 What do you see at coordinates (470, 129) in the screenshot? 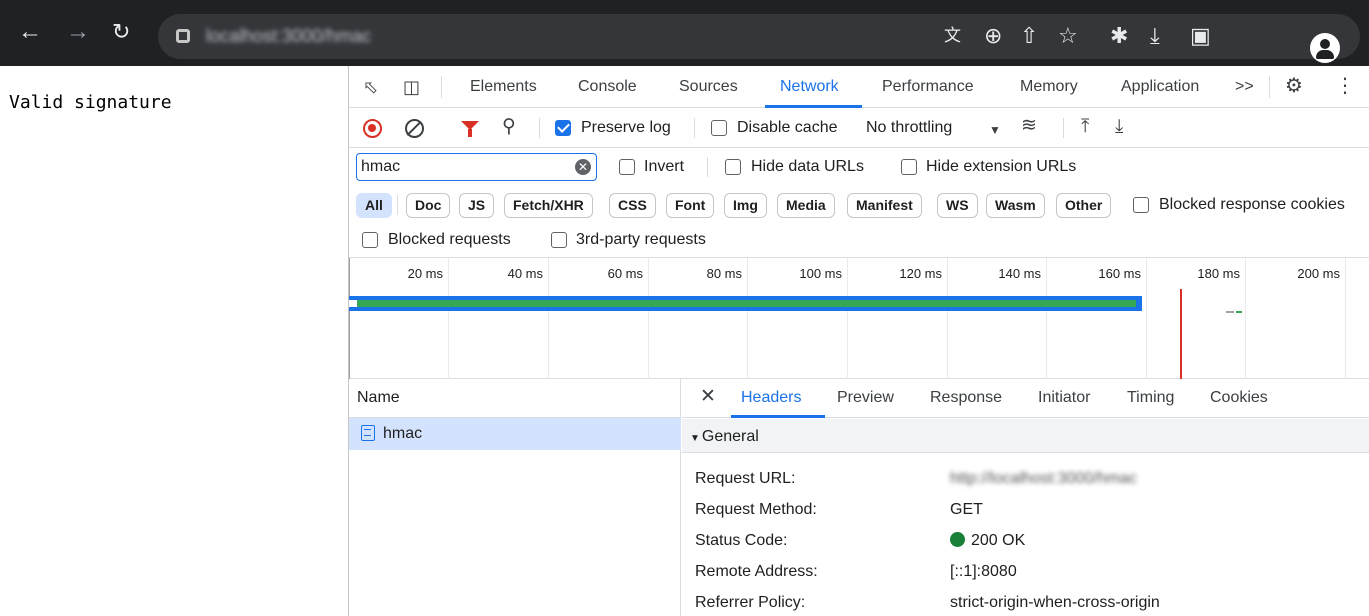
I see `filter-icon` at bounding box center [470, 129].